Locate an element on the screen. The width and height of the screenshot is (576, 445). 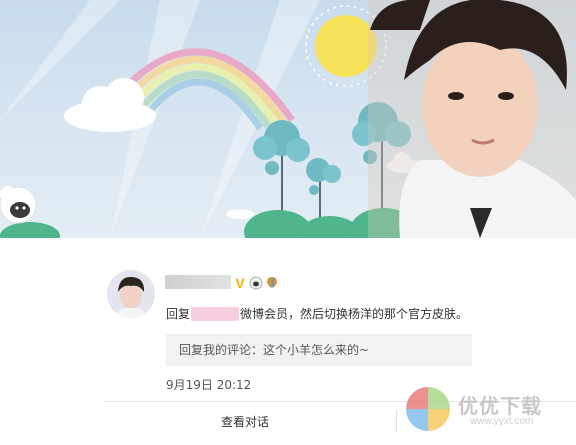
svg-text: V is located at coordinates (240, 283).